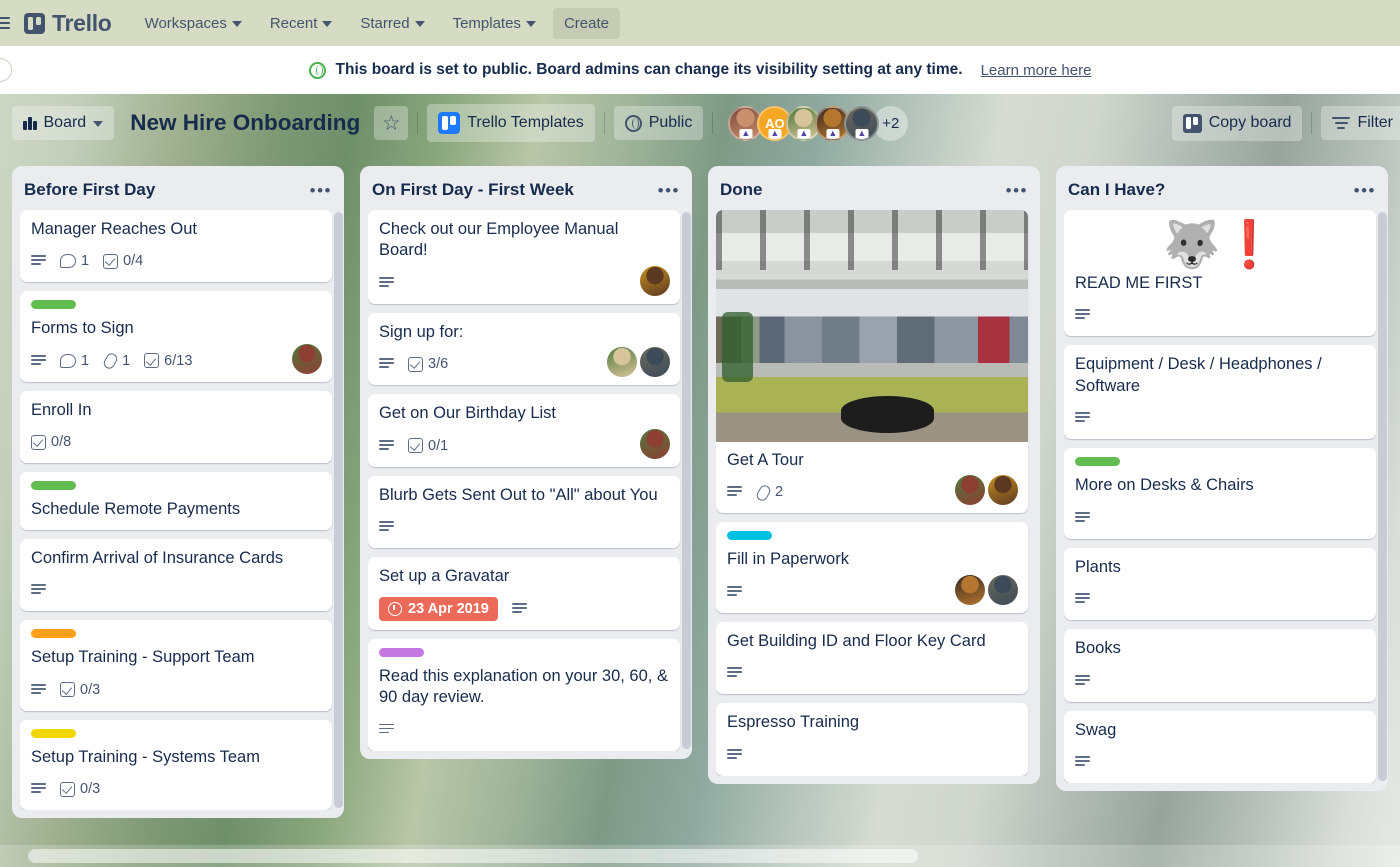  What do you see at coordinates (82, 22) in the screenshot?
I see `brand-name: Trello` at bounding box center [82, 22].